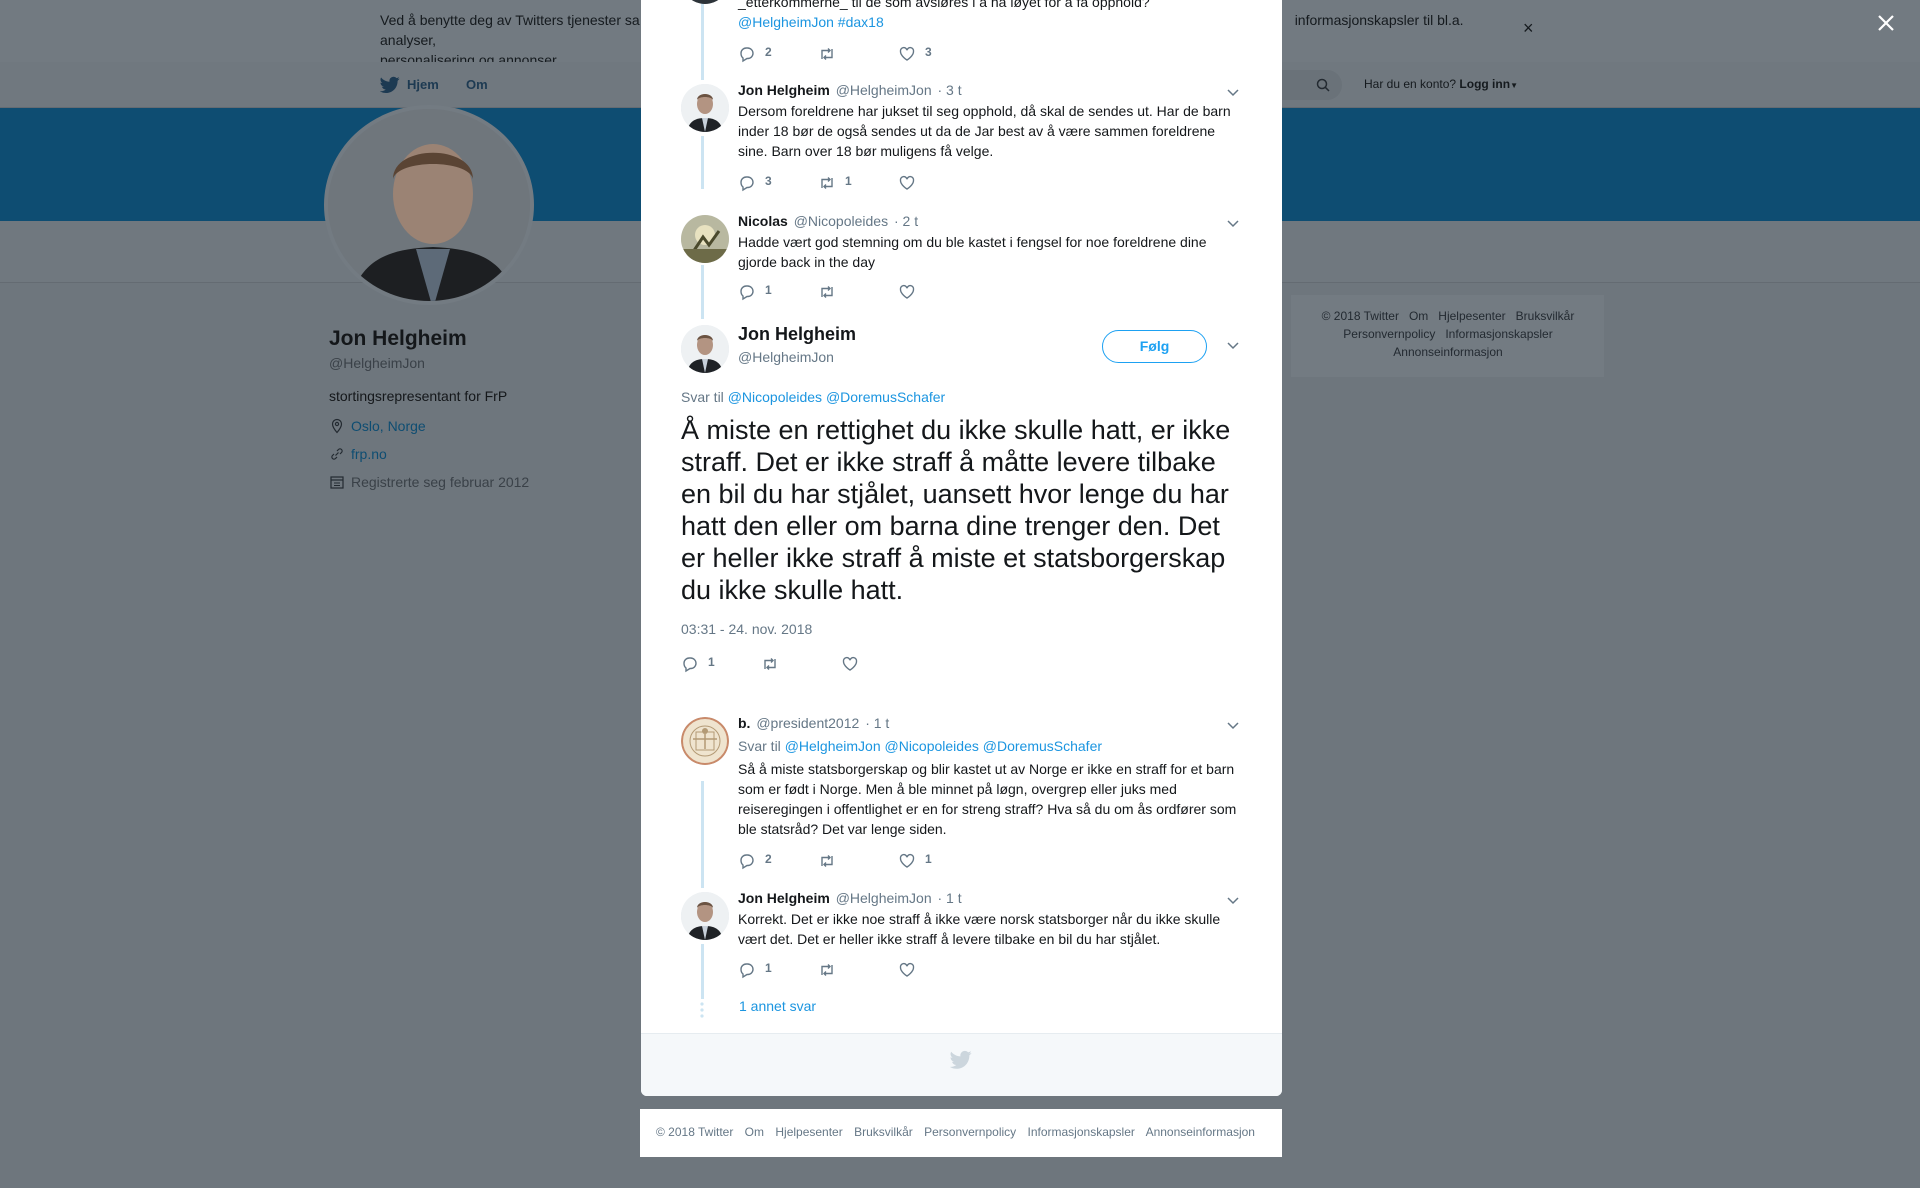  Describe the element at coordinates (841, 221) in the screenshot. I see `tweet-author-handle: @Nicopoleides` at that location.